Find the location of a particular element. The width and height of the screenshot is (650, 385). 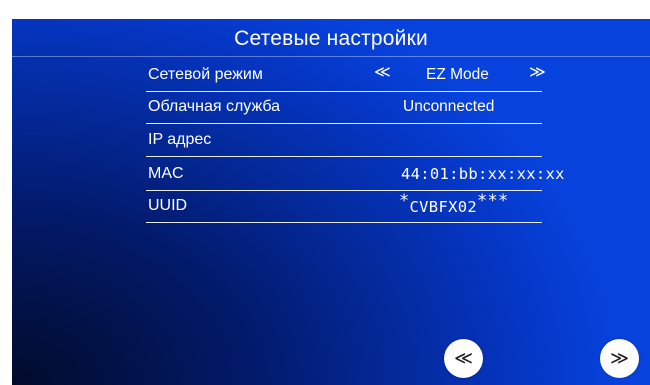

mac-label: MAC is located at coordinates (166, 173).